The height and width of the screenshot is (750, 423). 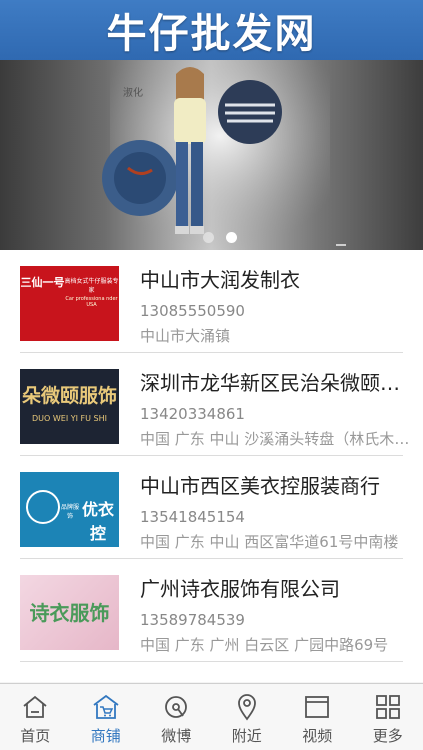 What do you see at coordinates (317, 707) in the screenshot?
I see `video-icon` at bounding box center [317, 707].